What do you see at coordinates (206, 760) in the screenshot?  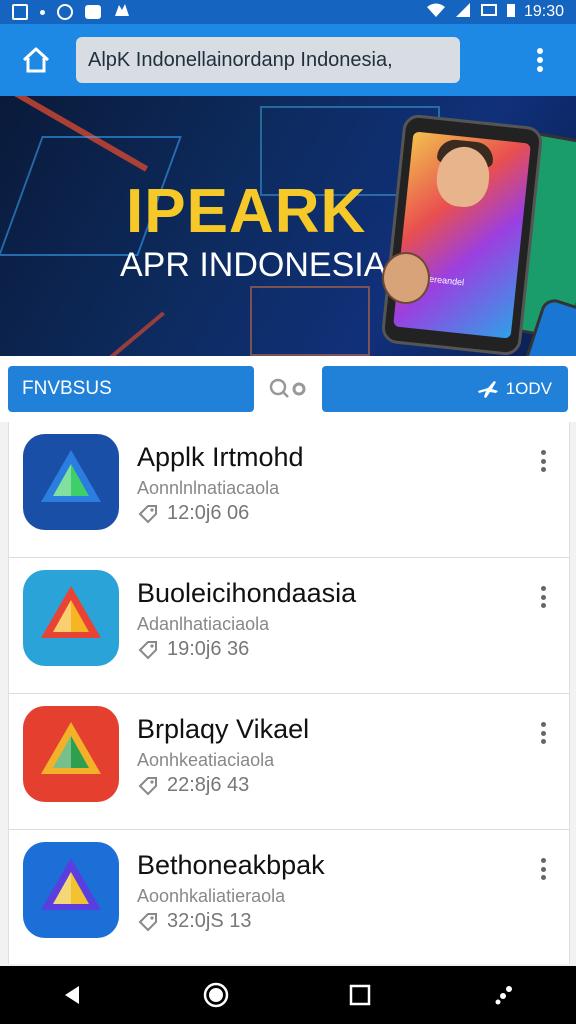 I see `app-subtitle: Aonhkeatiaciaola` at bounding box center [206, 760].